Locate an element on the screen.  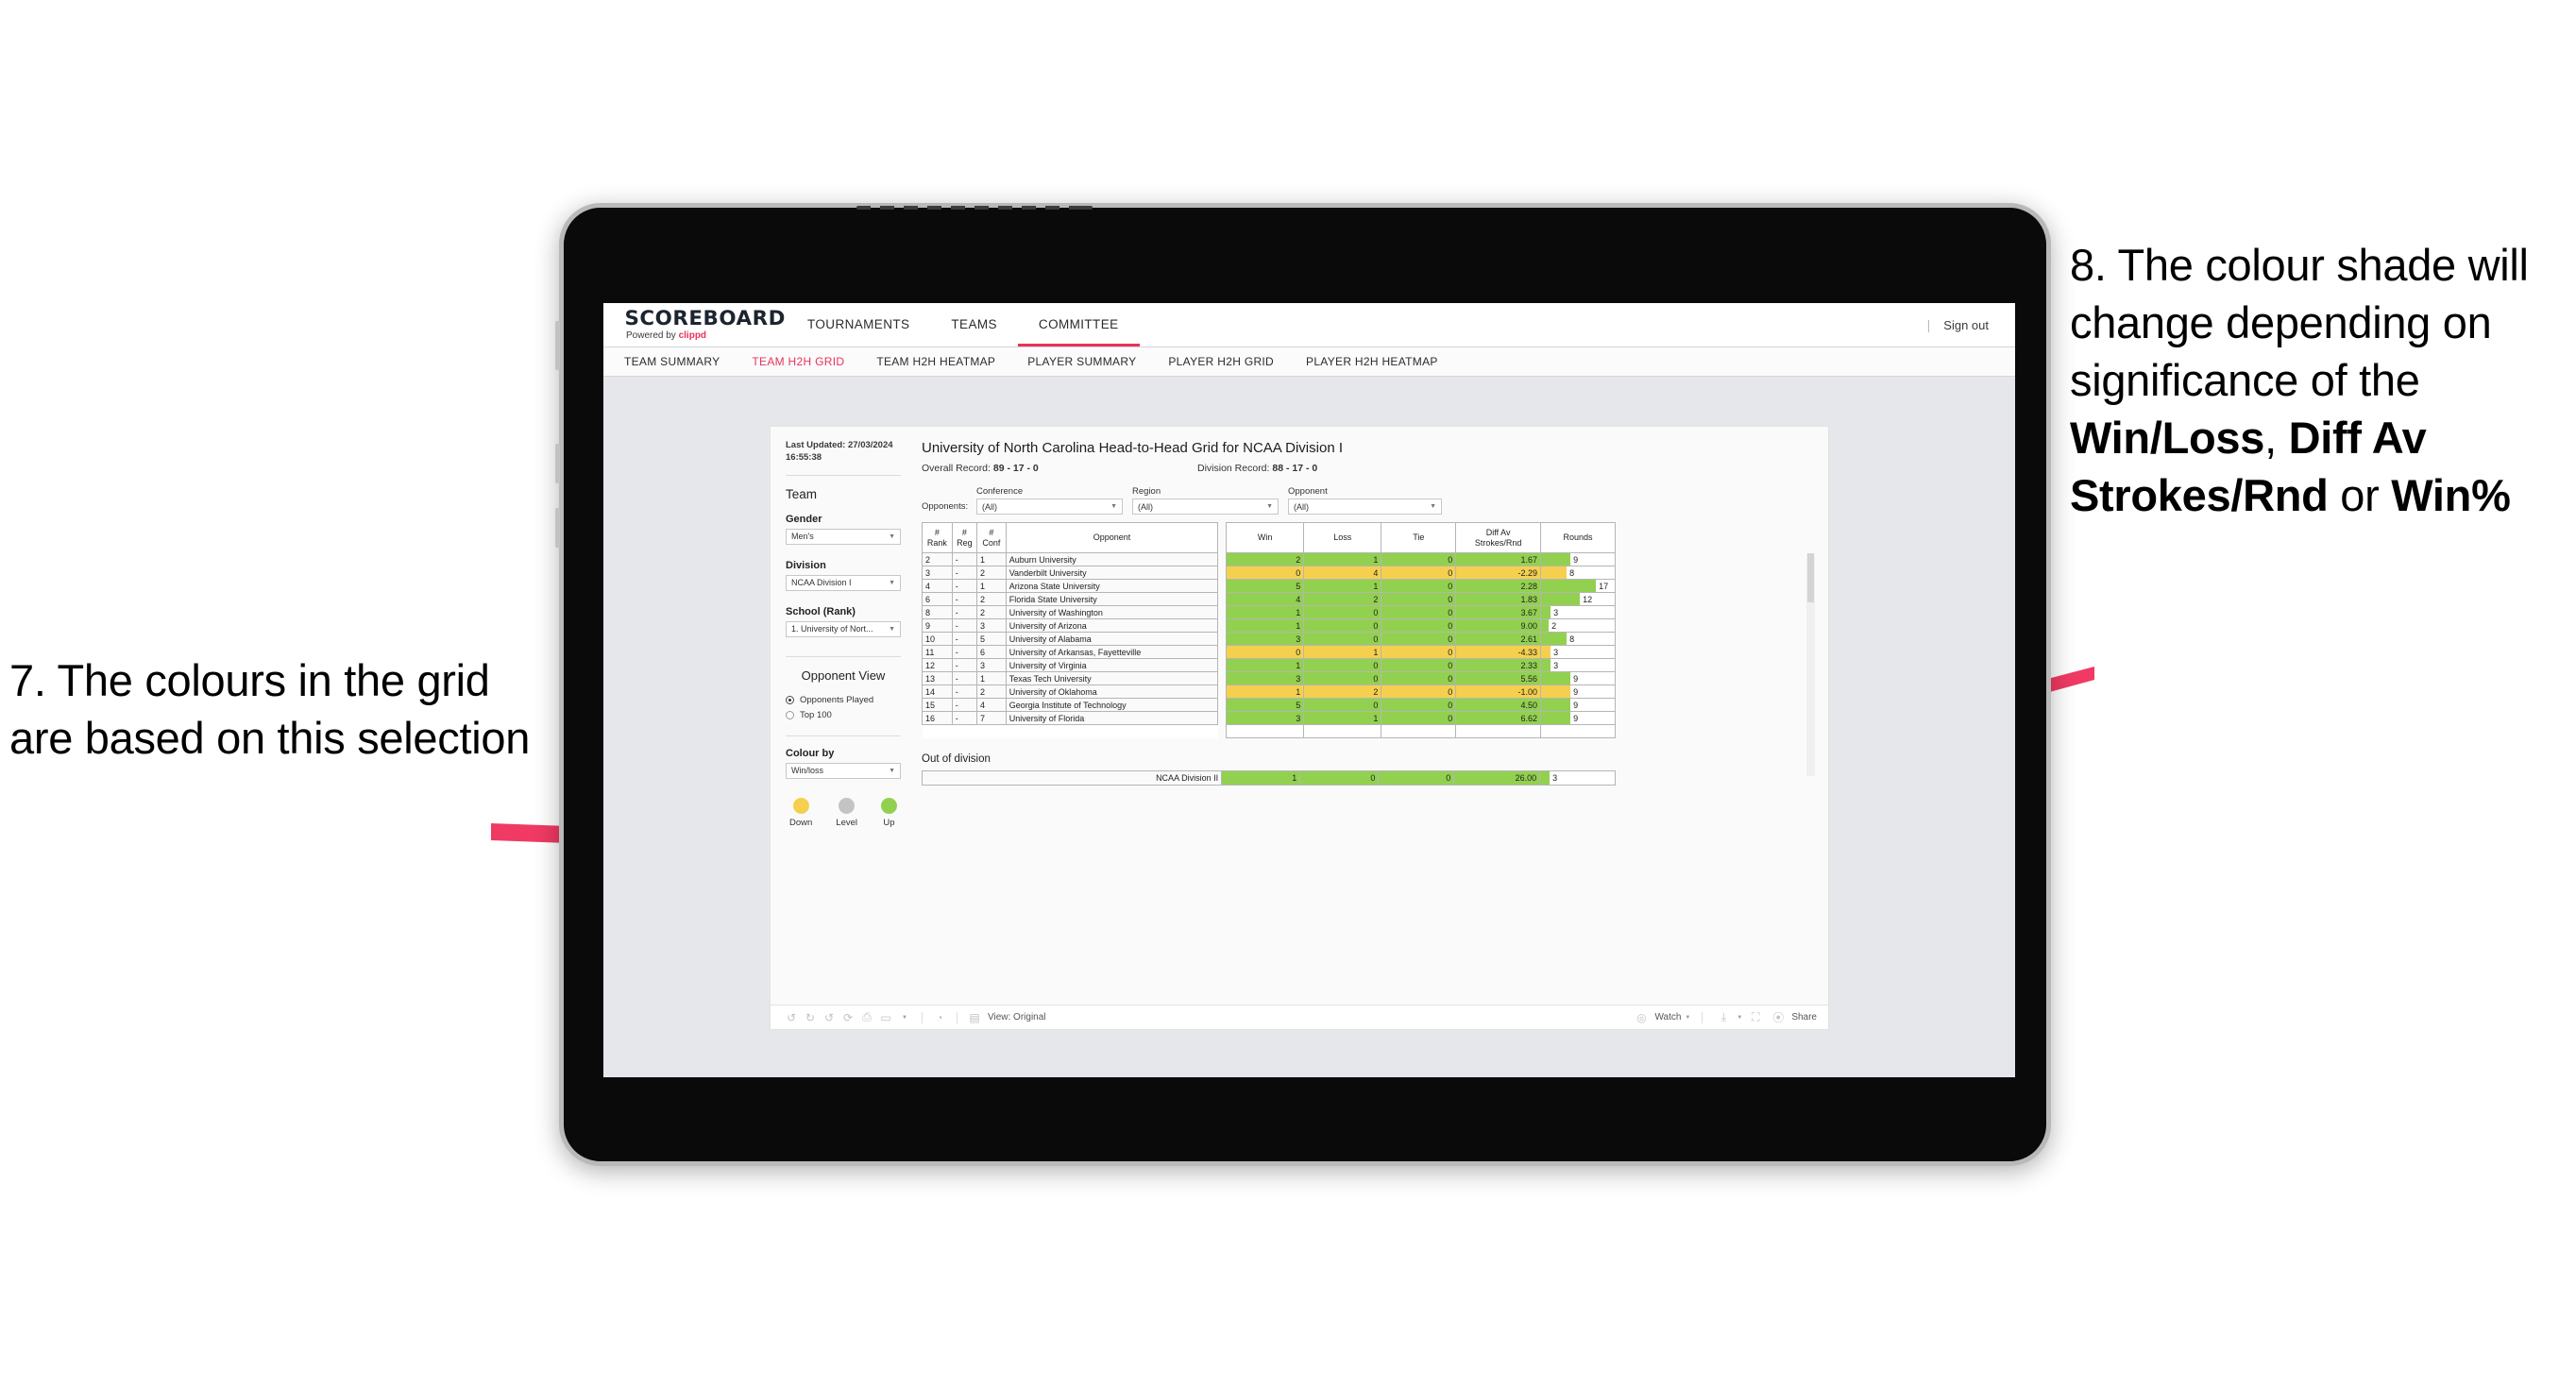
table-row: 16-7 University of Florida 3 1 0 6.62 9 is located at coordinates (1269, 718).